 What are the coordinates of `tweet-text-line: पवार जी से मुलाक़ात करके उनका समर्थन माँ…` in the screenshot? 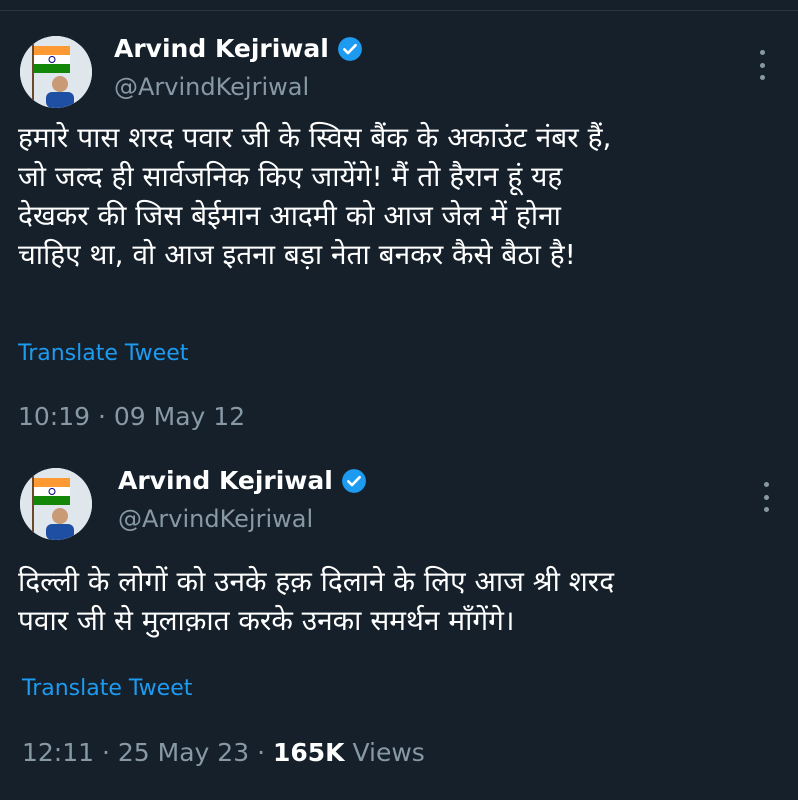 It's located at (266, 620).